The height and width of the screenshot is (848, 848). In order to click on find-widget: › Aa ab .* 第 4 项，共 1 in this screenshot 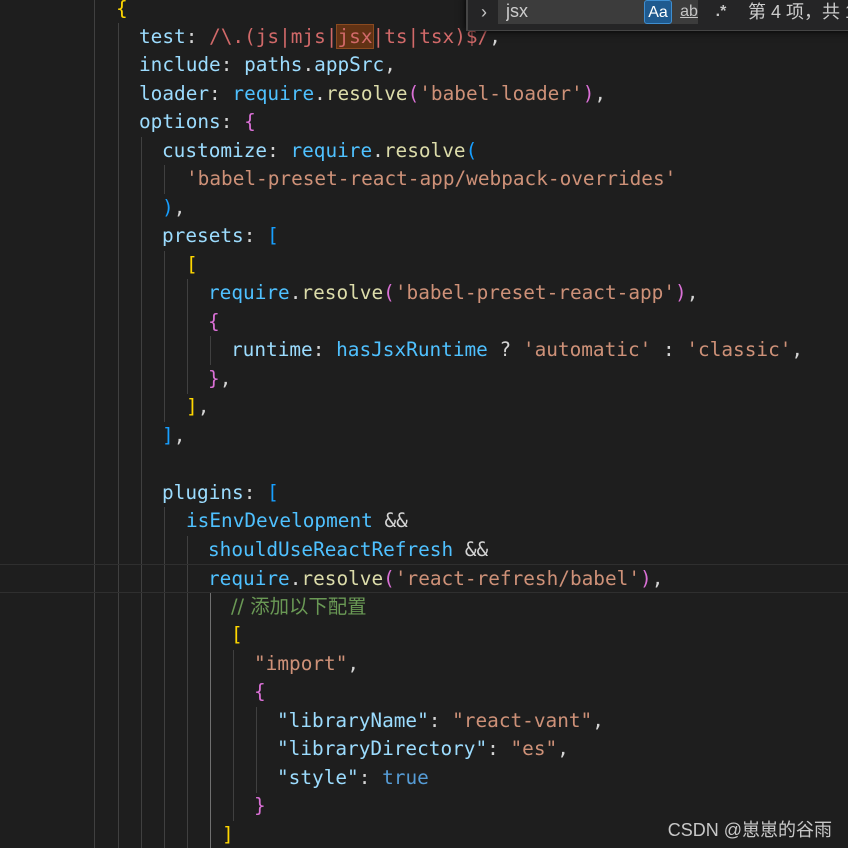, I will do `click(657, 15)`.